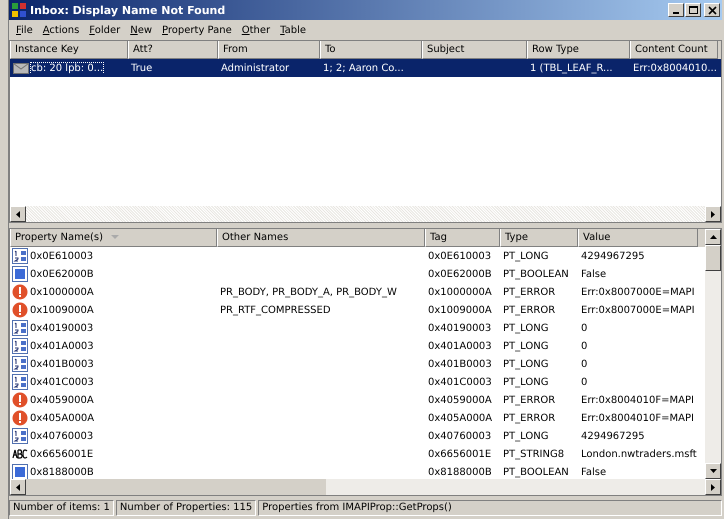 Image resolution: width=724 pixels, height=519 pixels. What do you see at coordinates (713, 258) in the screenshot?
I see `scroll-thumb` at bounding box center [713, 258].